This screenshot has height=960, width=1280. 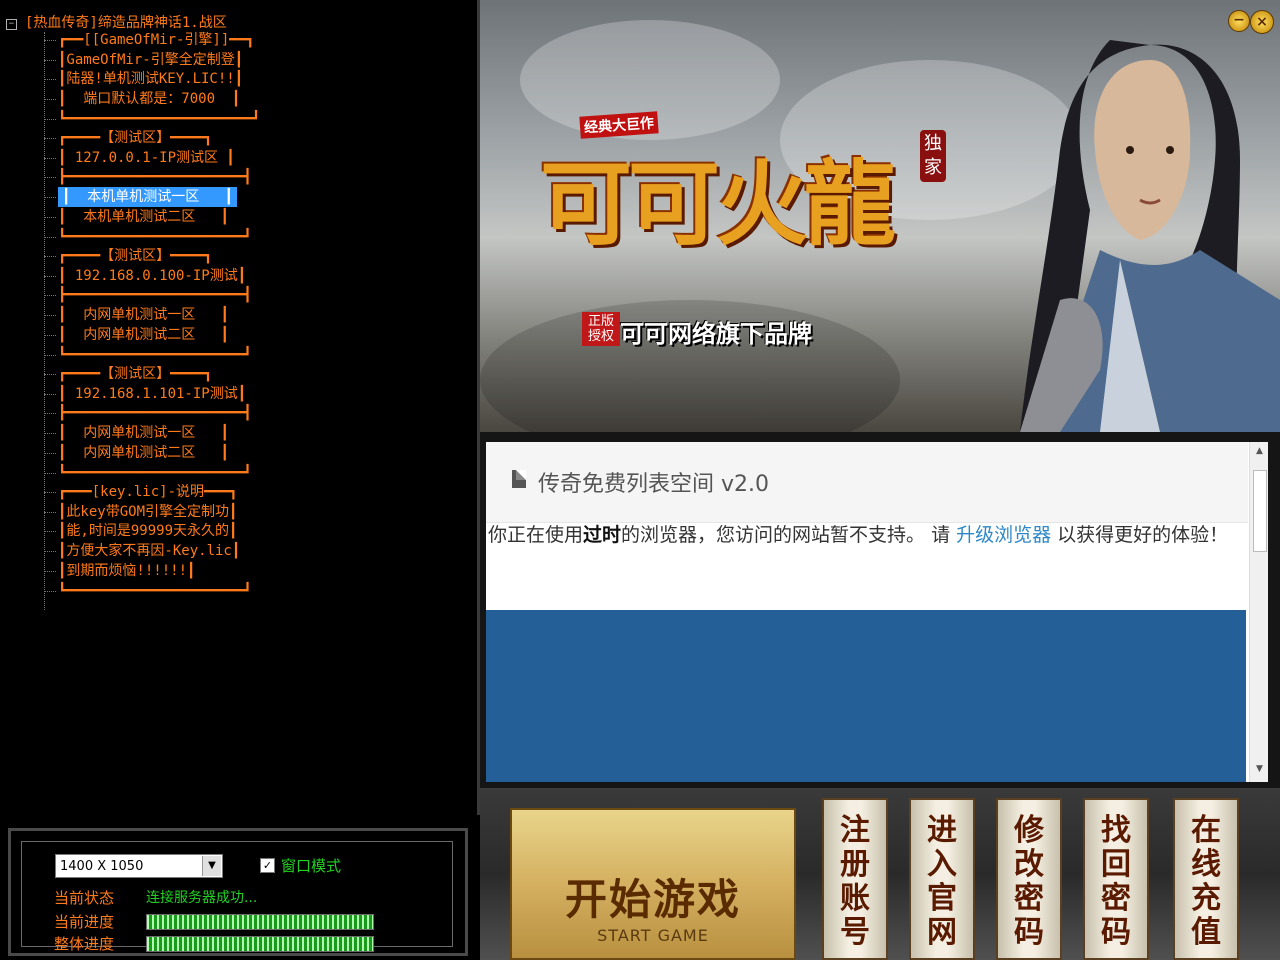 What do you see at coordinates (652, 899) in the screenshot?
I see `start-game-label: 开始游戏` at bounding box center [652, 899].